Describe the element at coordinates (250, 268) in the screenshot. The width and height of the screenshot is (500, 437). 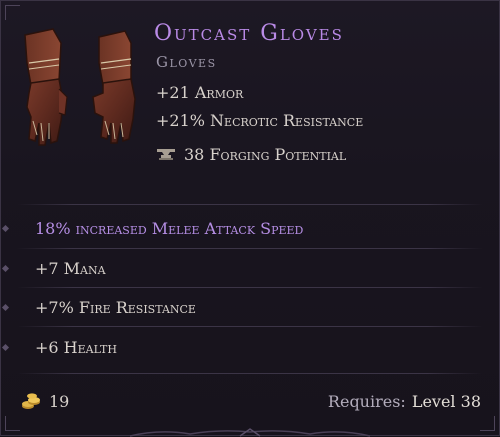
I see `mod-line: +7 Mana` at that location.